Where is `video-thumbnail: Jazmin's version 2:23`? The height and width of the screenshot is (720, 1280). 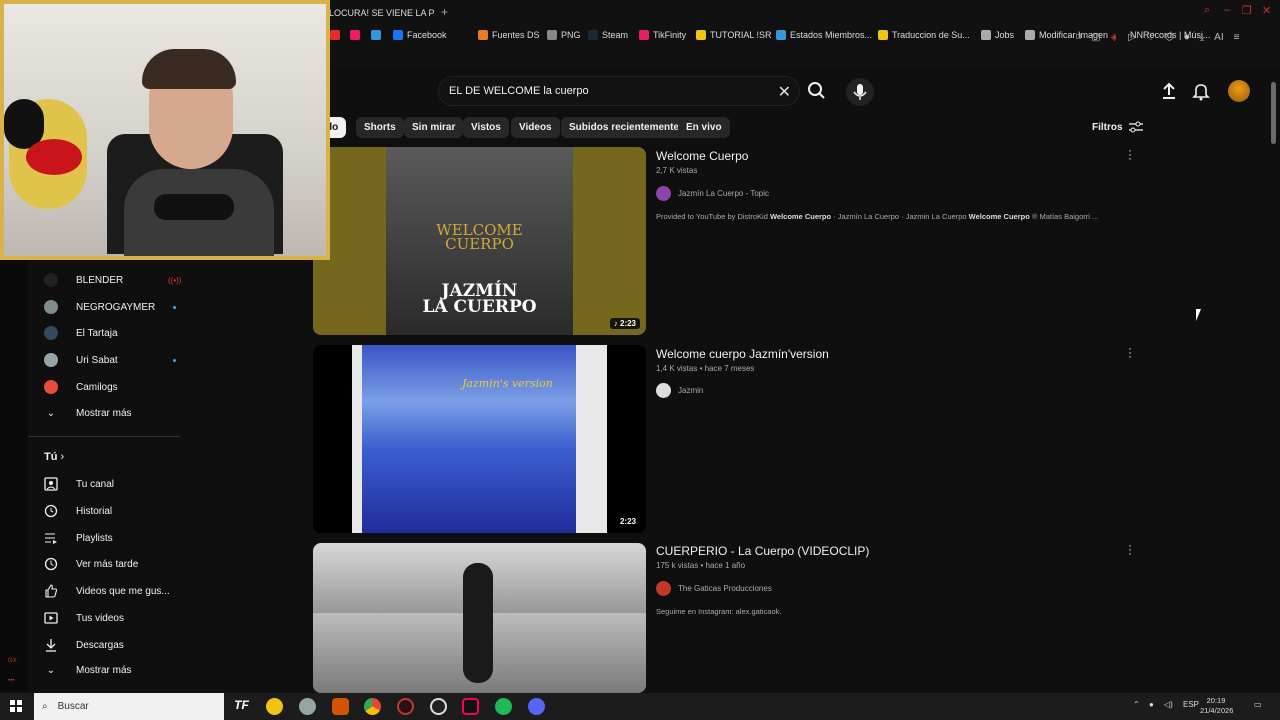
video-thumbnail: Jazmin's version 2:23 is located at coordinates (479, 439).